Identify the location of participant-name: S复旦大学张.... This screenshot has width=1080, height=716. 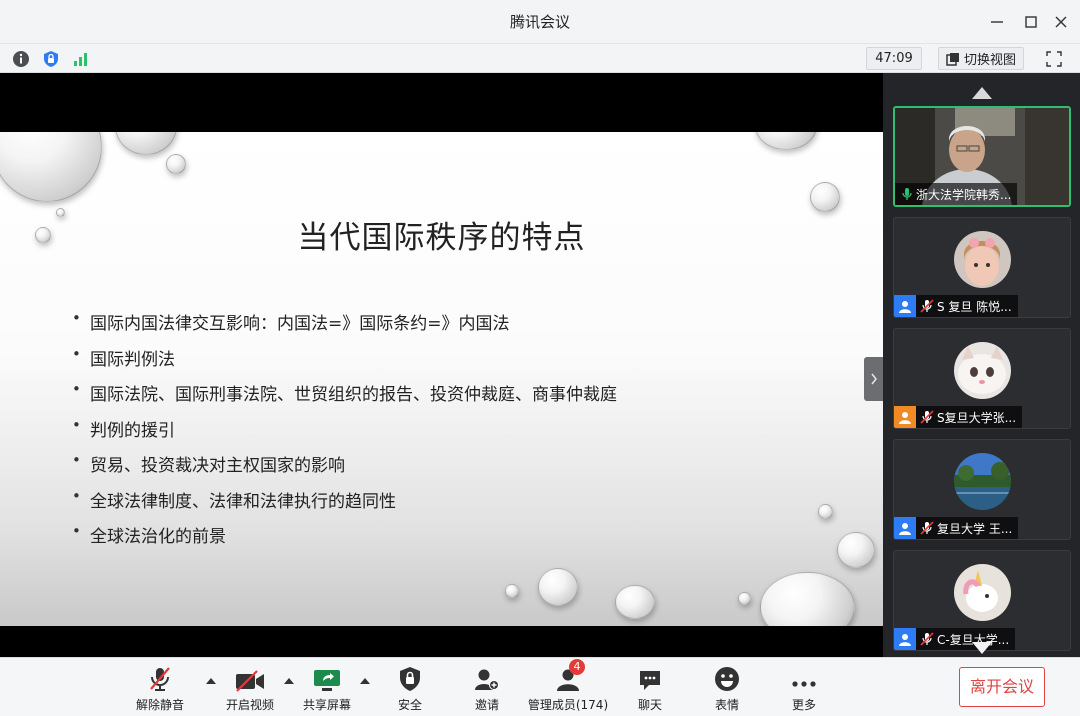
(977, 417).